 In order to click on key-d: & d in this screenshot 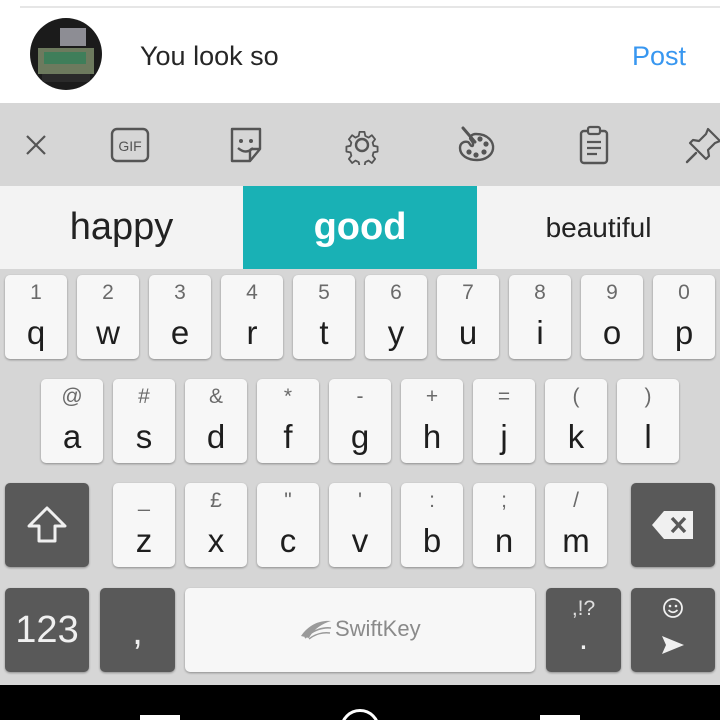, I will do `click(216, 421)`.